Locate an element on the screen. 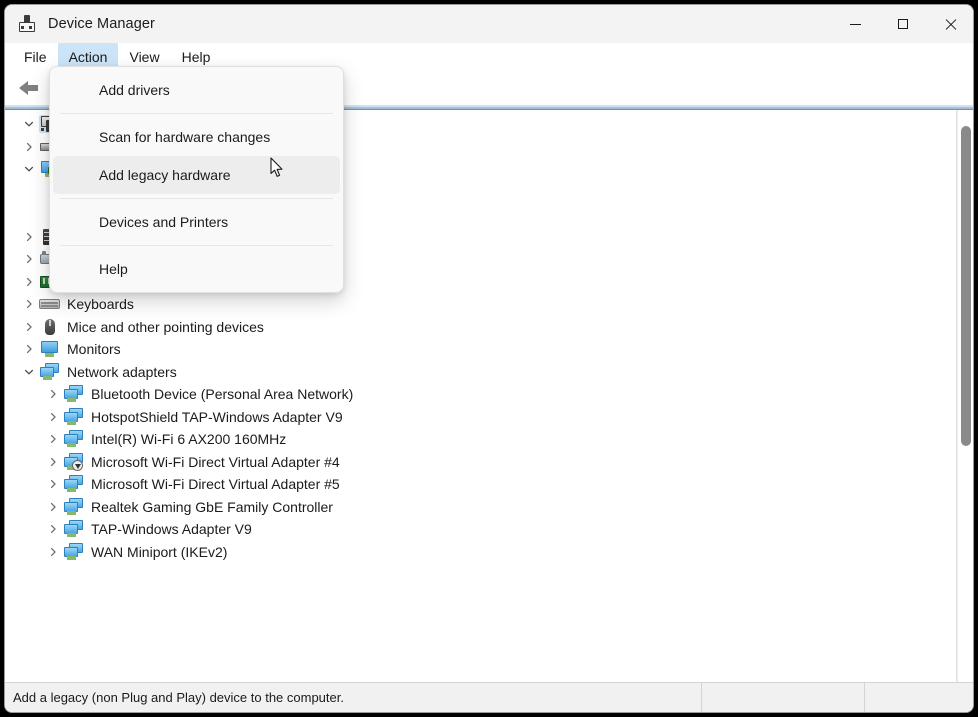 This screenshot has width=978, height=717. network-adapter-disabled-icon is located at coordinates (74, 461).